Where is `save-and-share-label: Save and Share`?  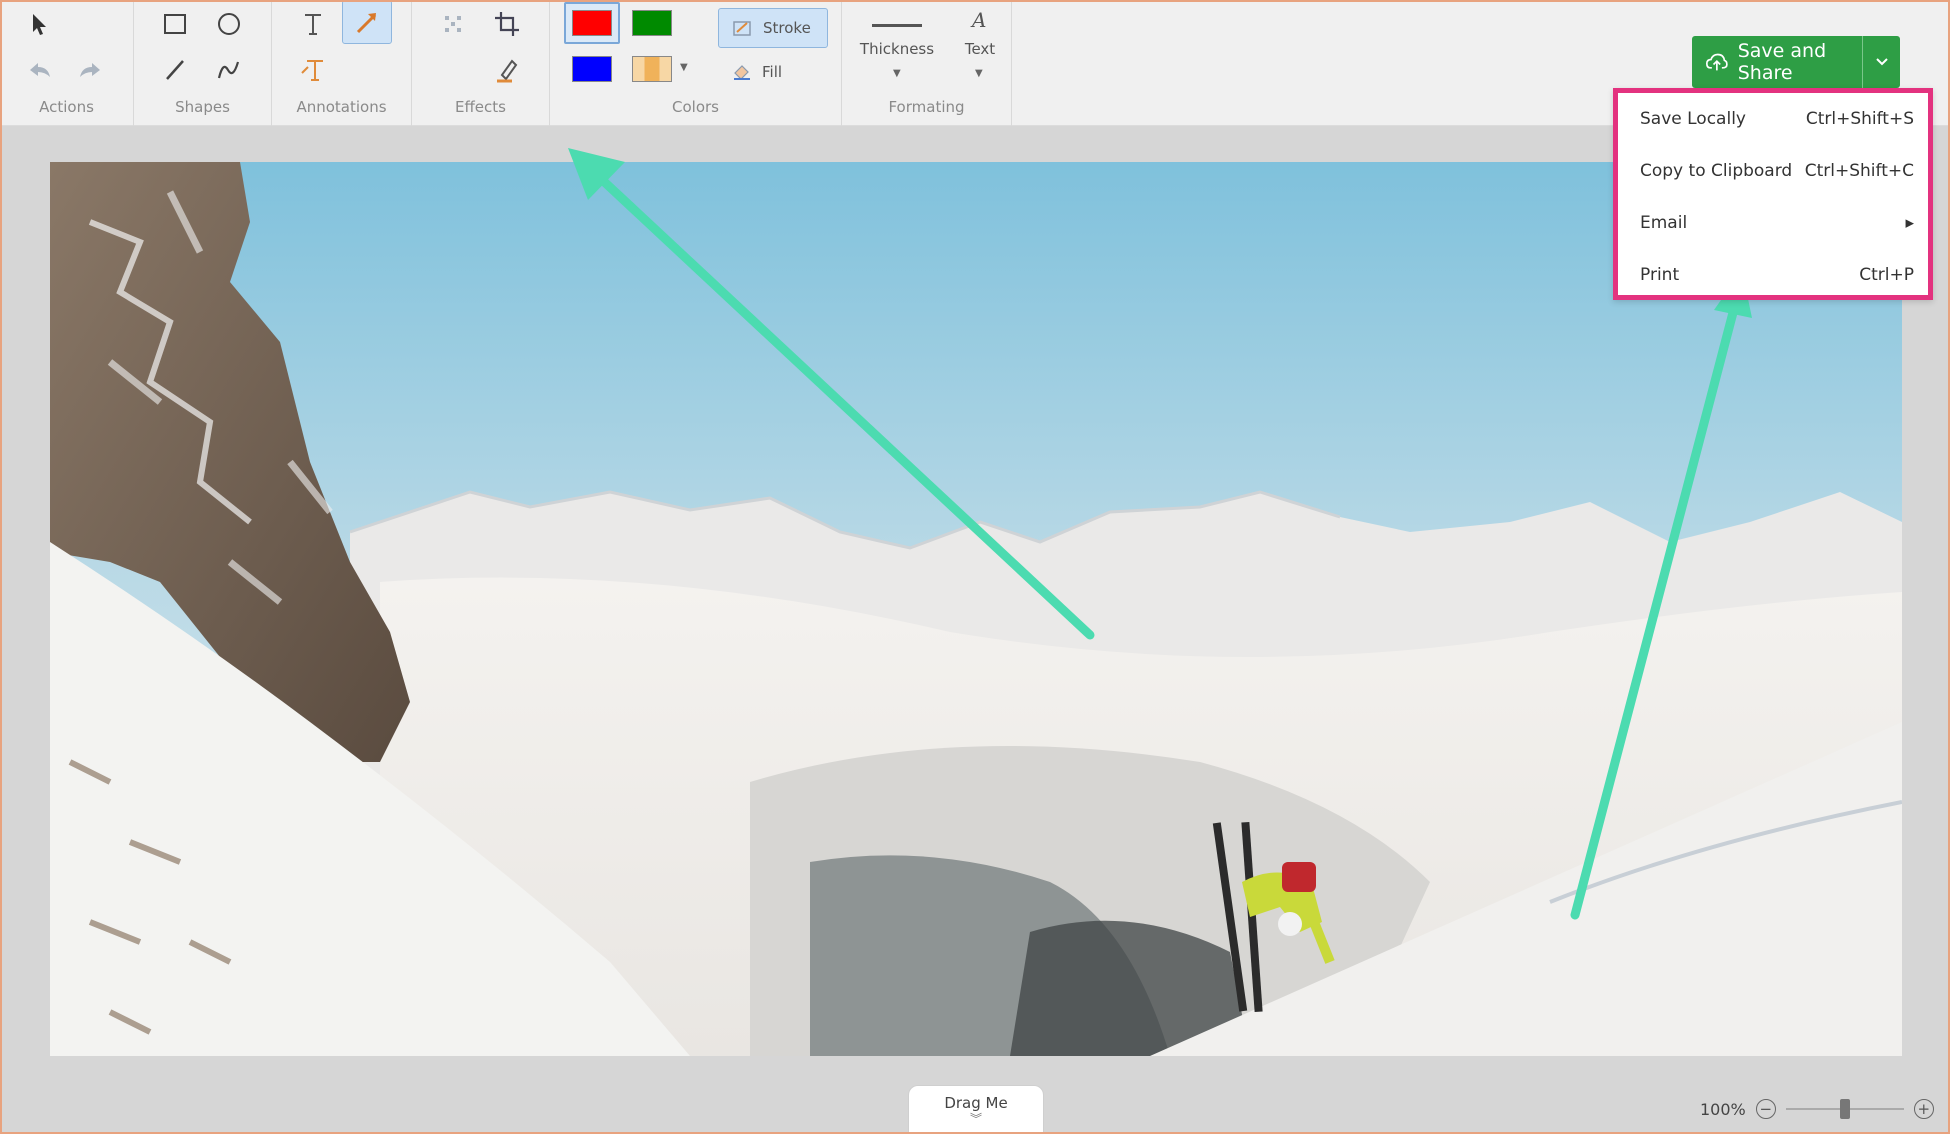 save-and-share-label: Save and Share is located at coordinates (1782, 62).